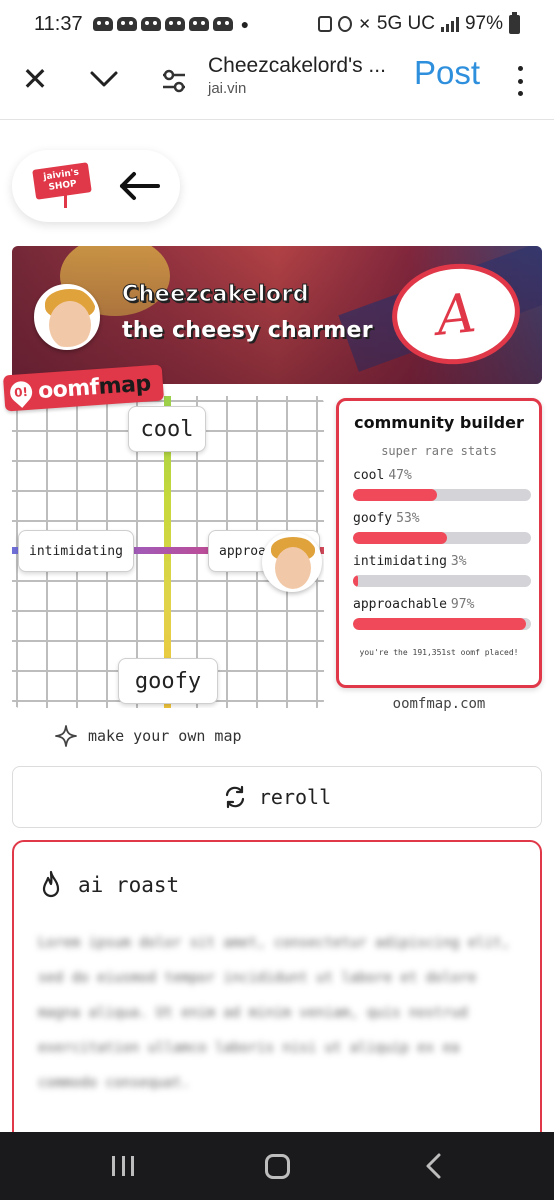  Describe the element at coordinates (277, 315) in the screenshot. I see `profile-banner: Cheezcakelord the cheesy charmer A` at that location.